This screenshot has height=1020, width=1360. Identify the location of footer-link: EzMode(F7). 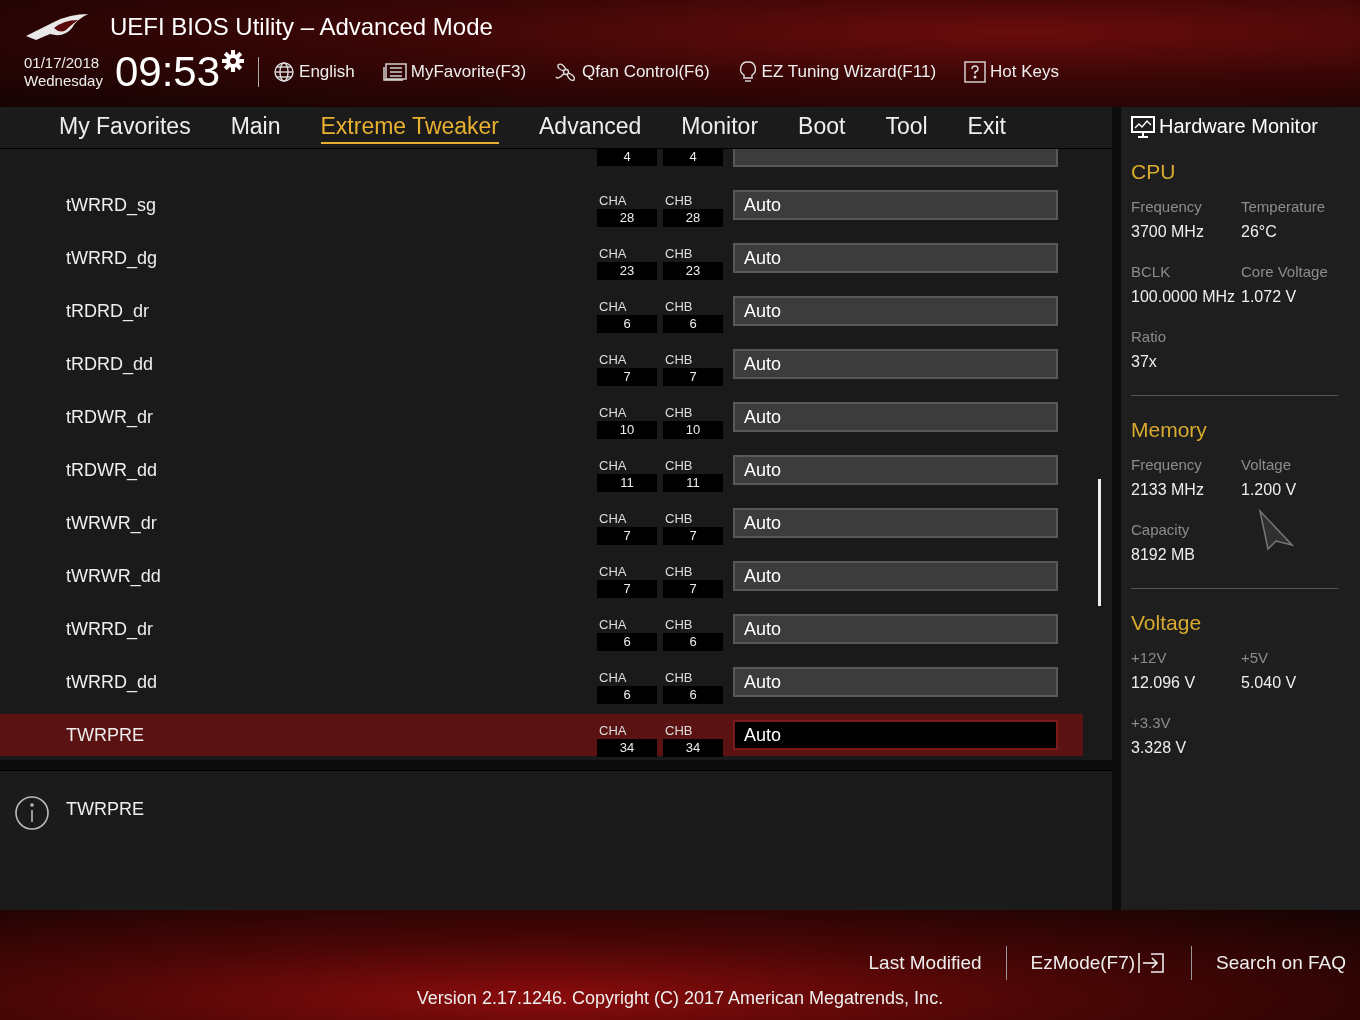
(1099, 963).